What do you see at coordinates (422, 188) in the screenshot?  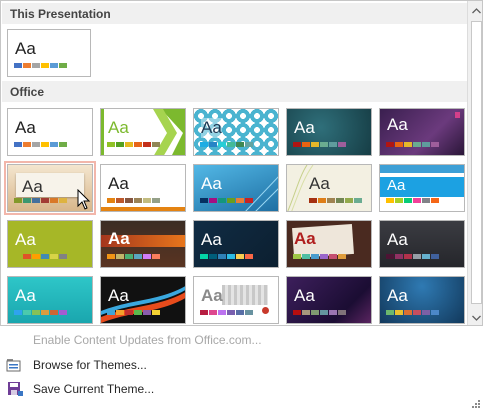 I see `theme-thumb-banded: Aa` at bounding box center [422, 188].